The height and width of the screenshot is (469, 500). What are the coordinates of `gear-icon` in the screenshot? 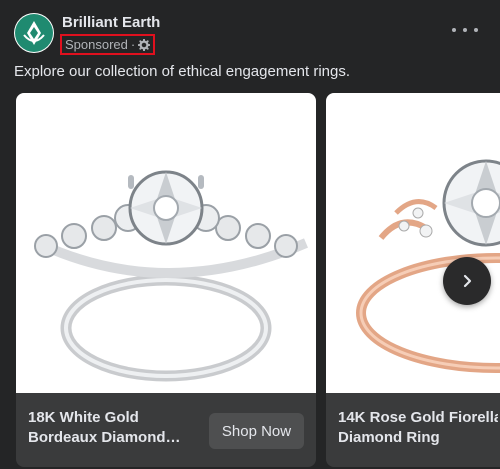 It's located at (144, 44).